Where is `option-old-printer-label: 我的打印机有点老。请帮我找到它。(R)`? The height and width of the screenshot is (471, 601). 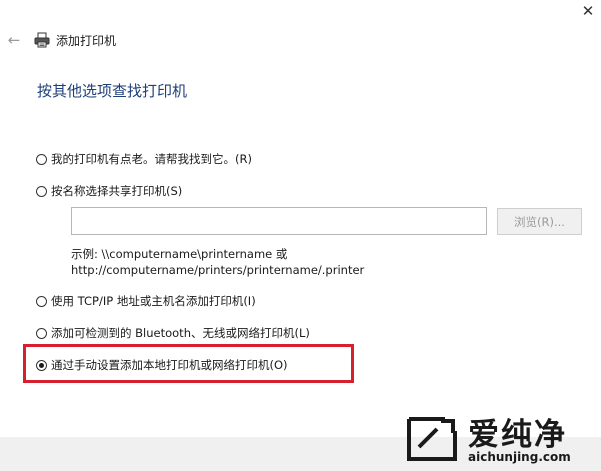
option-old-printer-label: 我的打印机有点老。请帮我找到它。(R) is located at coordinates (151, 159).